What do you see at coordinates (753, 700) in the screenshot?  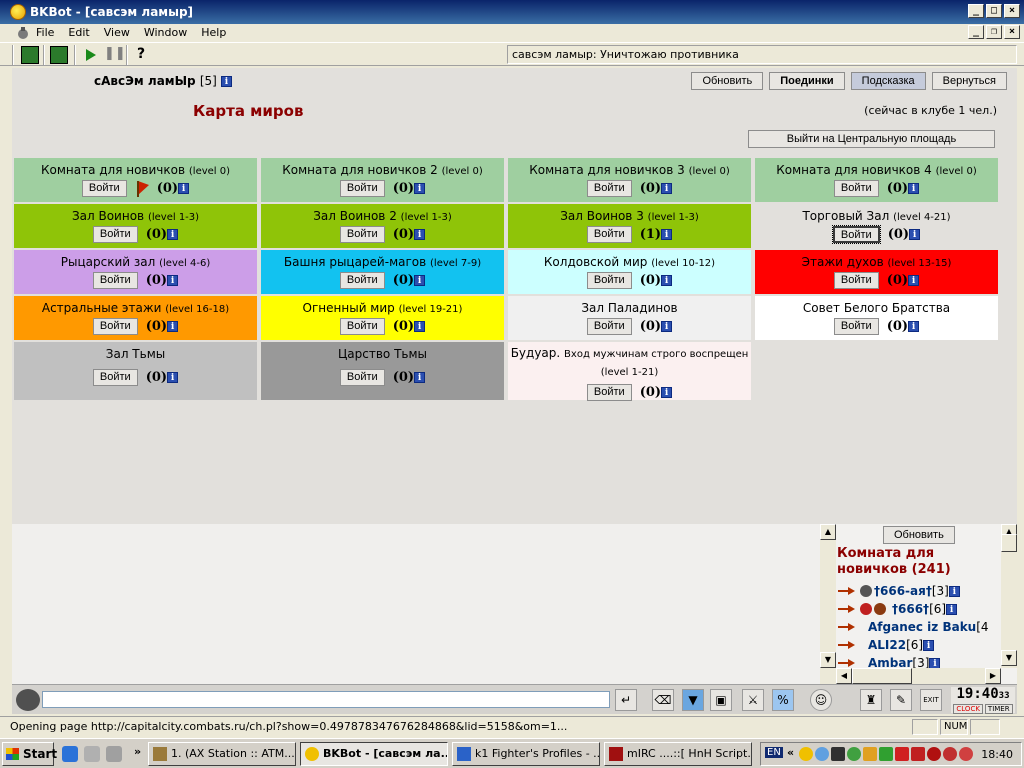 I see `fight-icon: ⚔` at bounding box center [753, 700].